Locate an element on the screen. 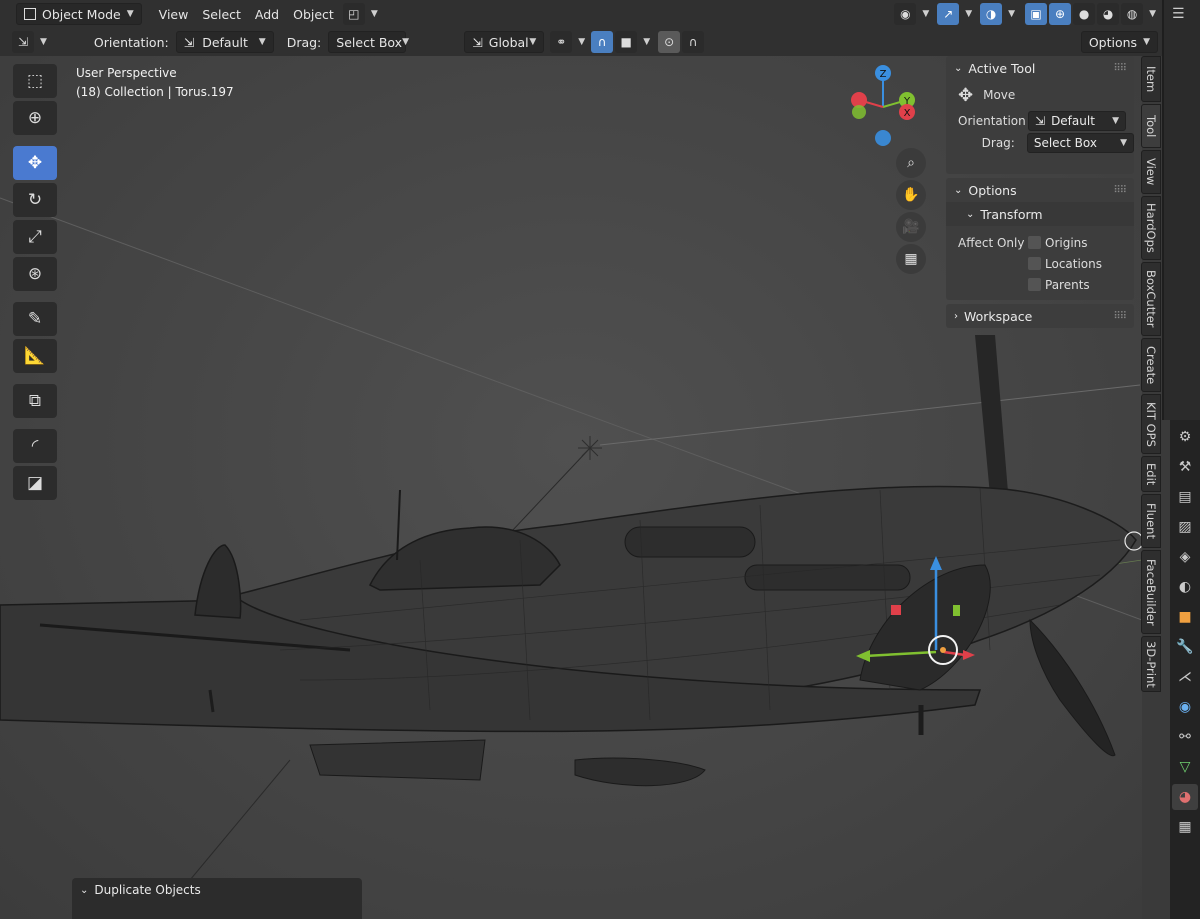  shading-cage-icon: ◰ is located at coordinates (353, 14).